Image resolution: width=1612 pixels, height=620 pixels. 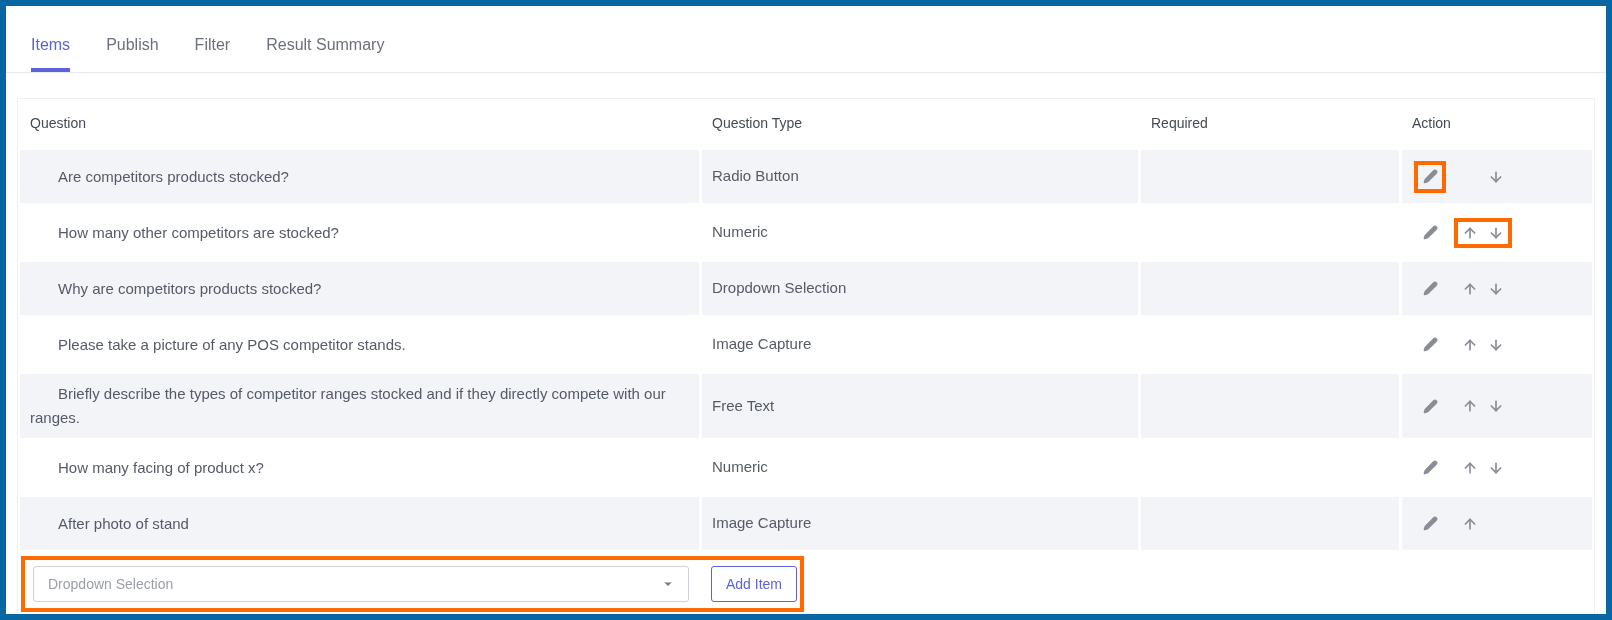 What do you see at coordinates (359, 176) in the screenshot?
I see `table-cell: Are competitors products stocked?` at bounding box center [359, 176].